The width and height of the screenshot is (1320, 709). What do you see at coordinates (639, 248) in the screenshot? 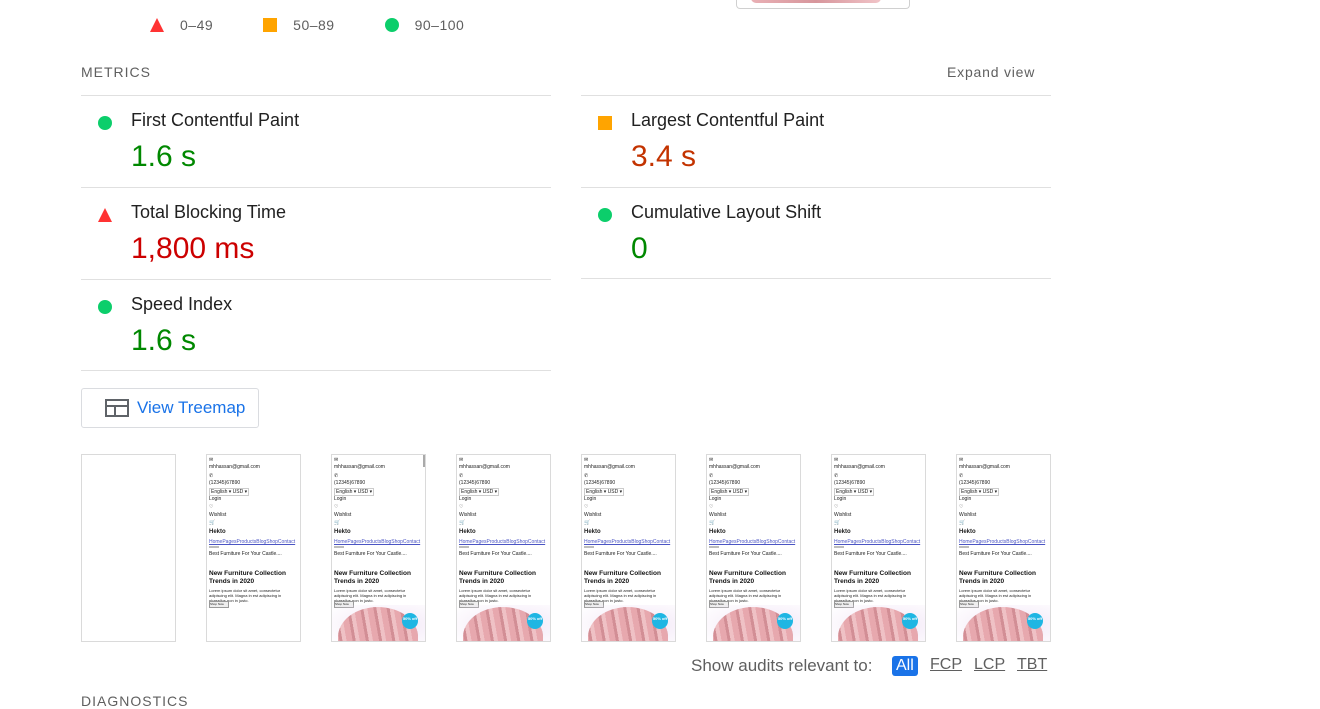
I see `metric-value: 0` at bounding box center [639, 248].